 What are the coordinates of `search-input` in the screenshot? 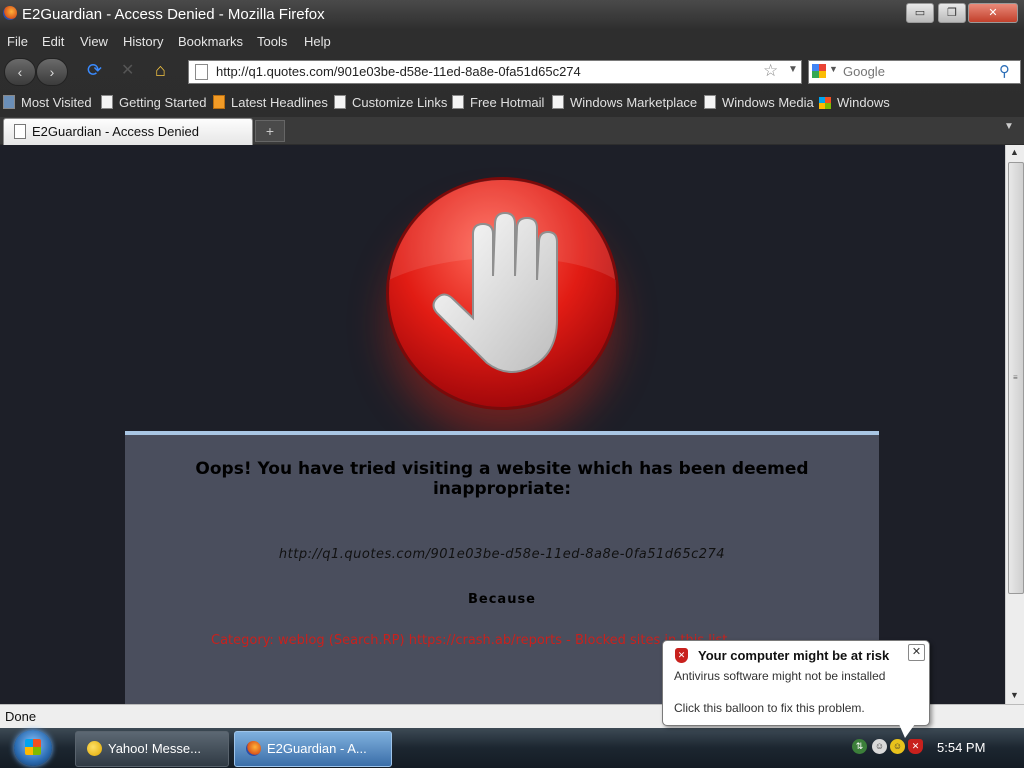 It's located at (918, 71).